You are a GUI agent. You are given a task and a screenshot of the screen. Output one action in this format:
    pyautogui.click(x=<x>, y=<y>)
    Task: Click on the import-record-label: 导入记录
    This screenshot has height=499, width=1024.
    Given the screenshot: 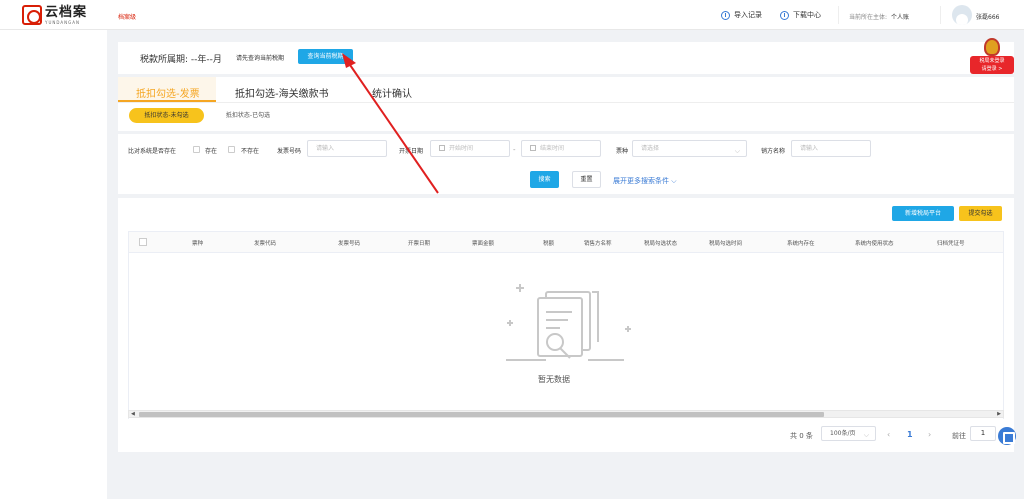 What is the action you would take?
    pyautogui.click(x=748, y=15)
    